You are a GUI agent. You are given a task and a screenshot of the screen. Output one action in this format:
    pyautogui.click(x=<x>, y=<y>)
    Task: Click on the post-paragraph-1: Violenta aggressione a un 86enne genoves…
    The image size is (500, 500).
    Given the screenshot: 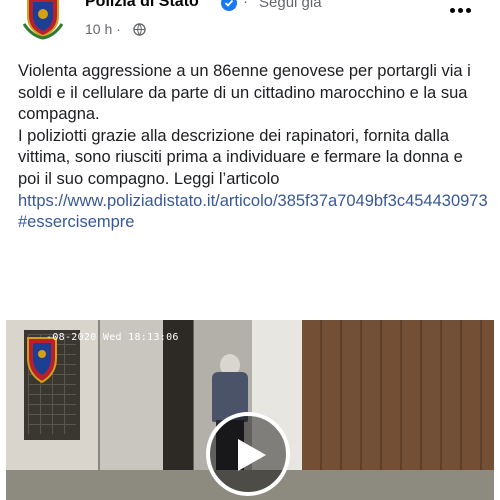 What is the action you would take?
    pyautogui.click(x=244, y=93)
    